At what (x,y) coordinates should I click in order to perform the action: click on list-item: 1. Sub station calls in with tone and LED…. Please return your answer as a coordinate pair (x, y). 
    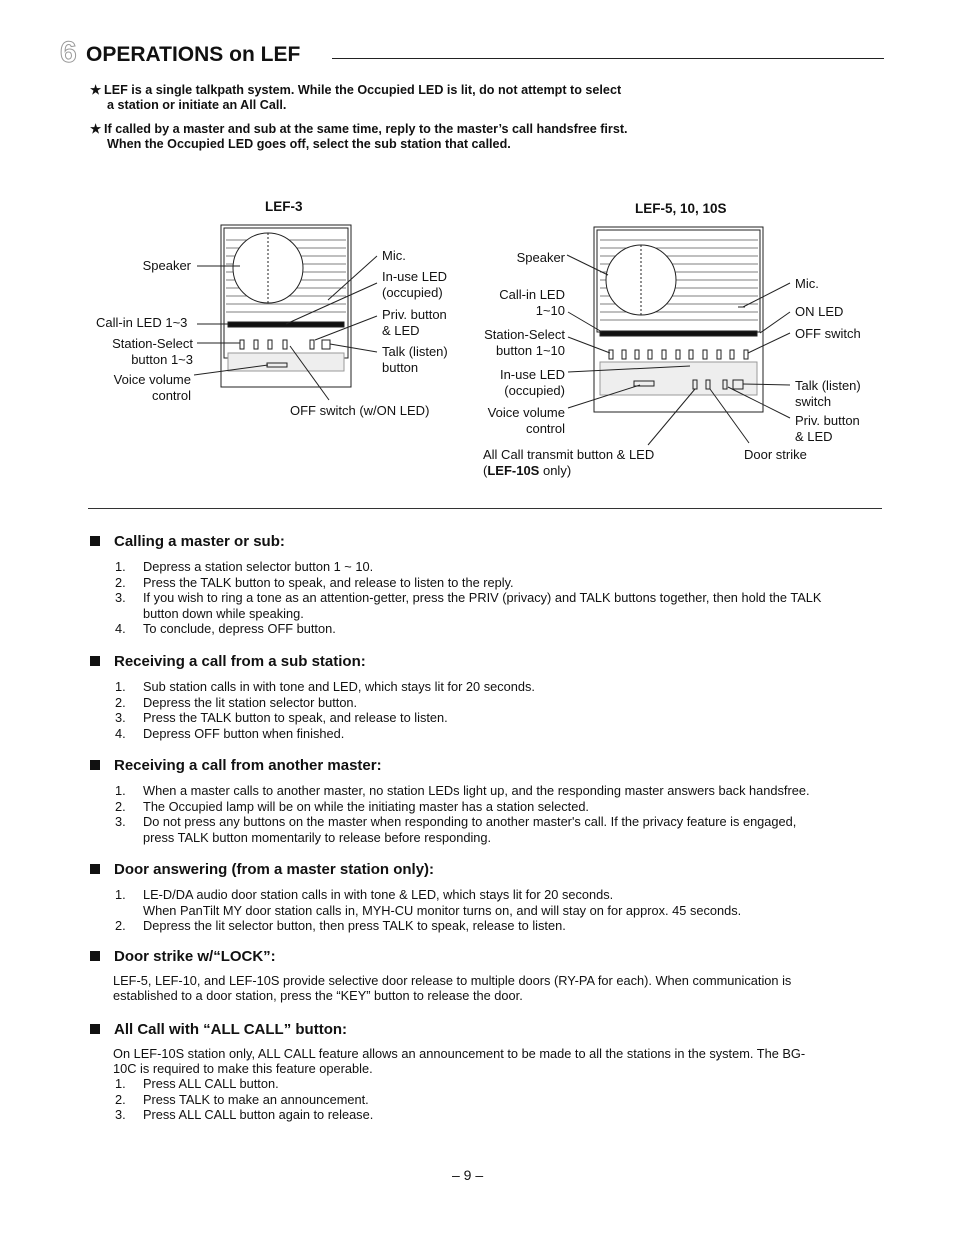
    Looking at the image, I should click on (490, 687).